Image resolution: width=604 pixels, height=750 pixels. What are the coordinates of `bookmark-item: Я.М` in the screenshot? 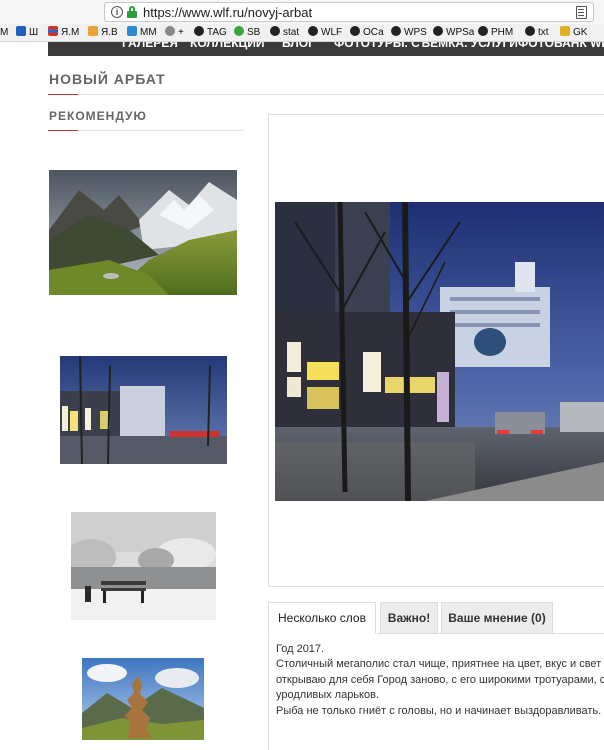 It's located at (63, 33).